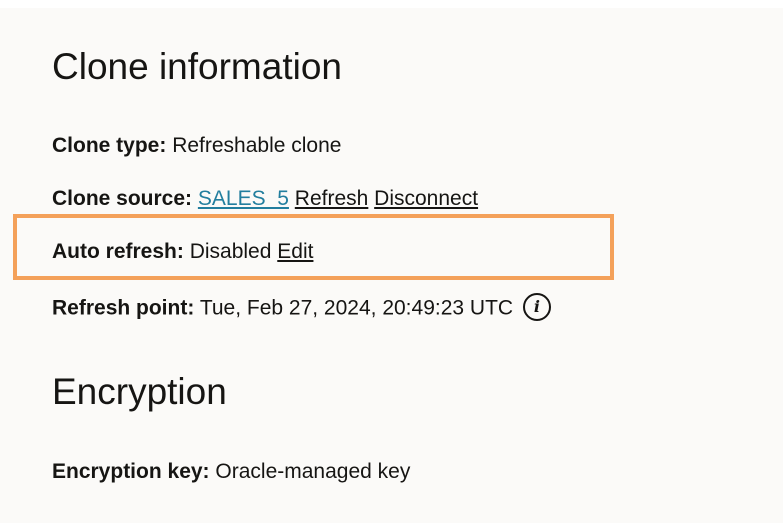 Image resolution: width=783 pixels, height=531 pixels. What do you see at coordinates (313, 471) in the screenshot?
I see `encryption-key-value: Oracle-managed key` at bounding box center [313, 471].